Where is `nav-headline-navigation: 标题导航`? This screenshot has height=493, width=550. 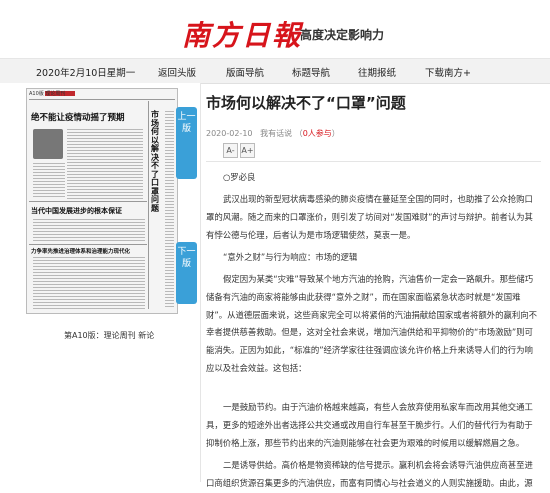 nav-headline-navigation: 标题导航 is located at coordinates (311, 72).